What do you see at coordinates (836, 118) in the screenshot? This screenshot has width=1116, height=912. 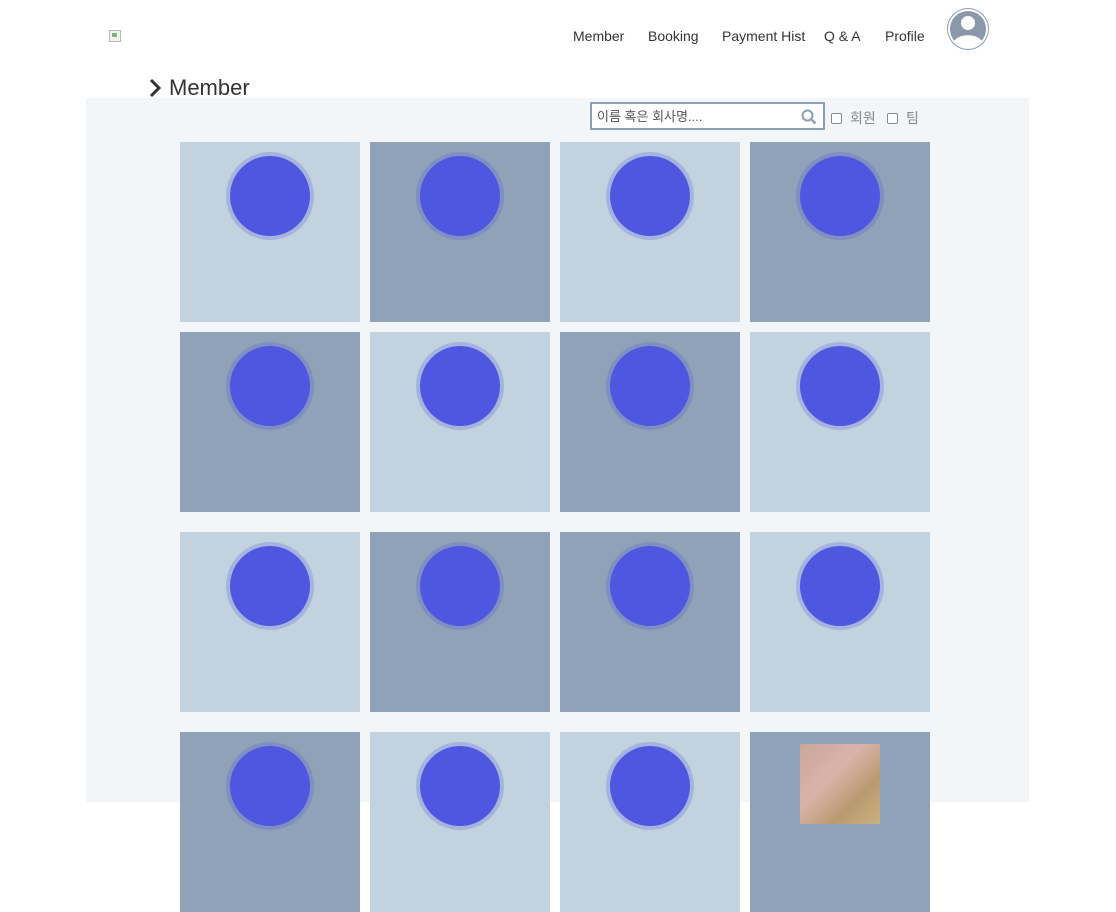 I see `filter-member-checkbox` at bounding box center [836, 118].